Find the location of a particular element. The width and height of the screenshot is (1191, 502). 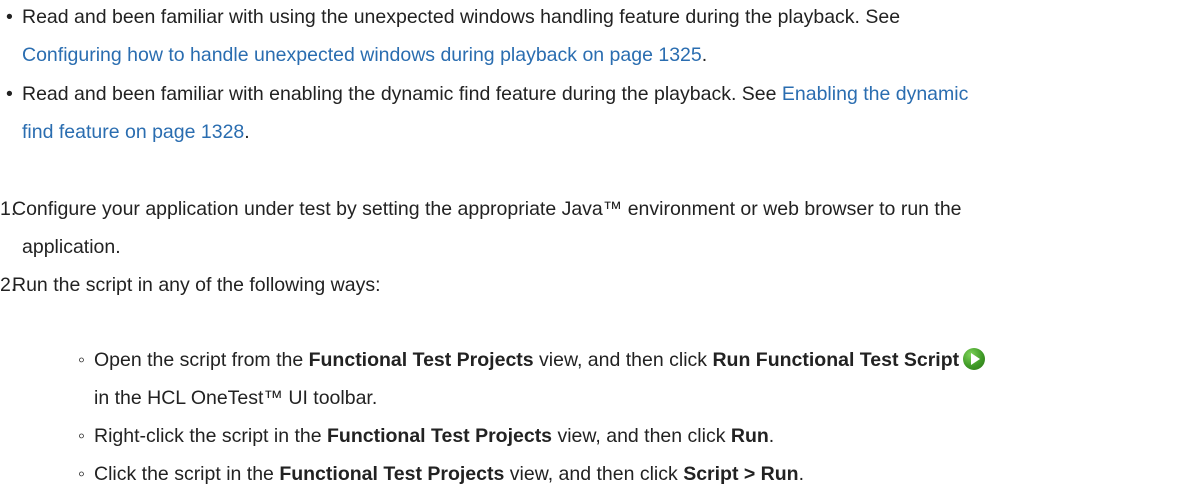

ui-term-run: Run is located at coordinates (749, 436).